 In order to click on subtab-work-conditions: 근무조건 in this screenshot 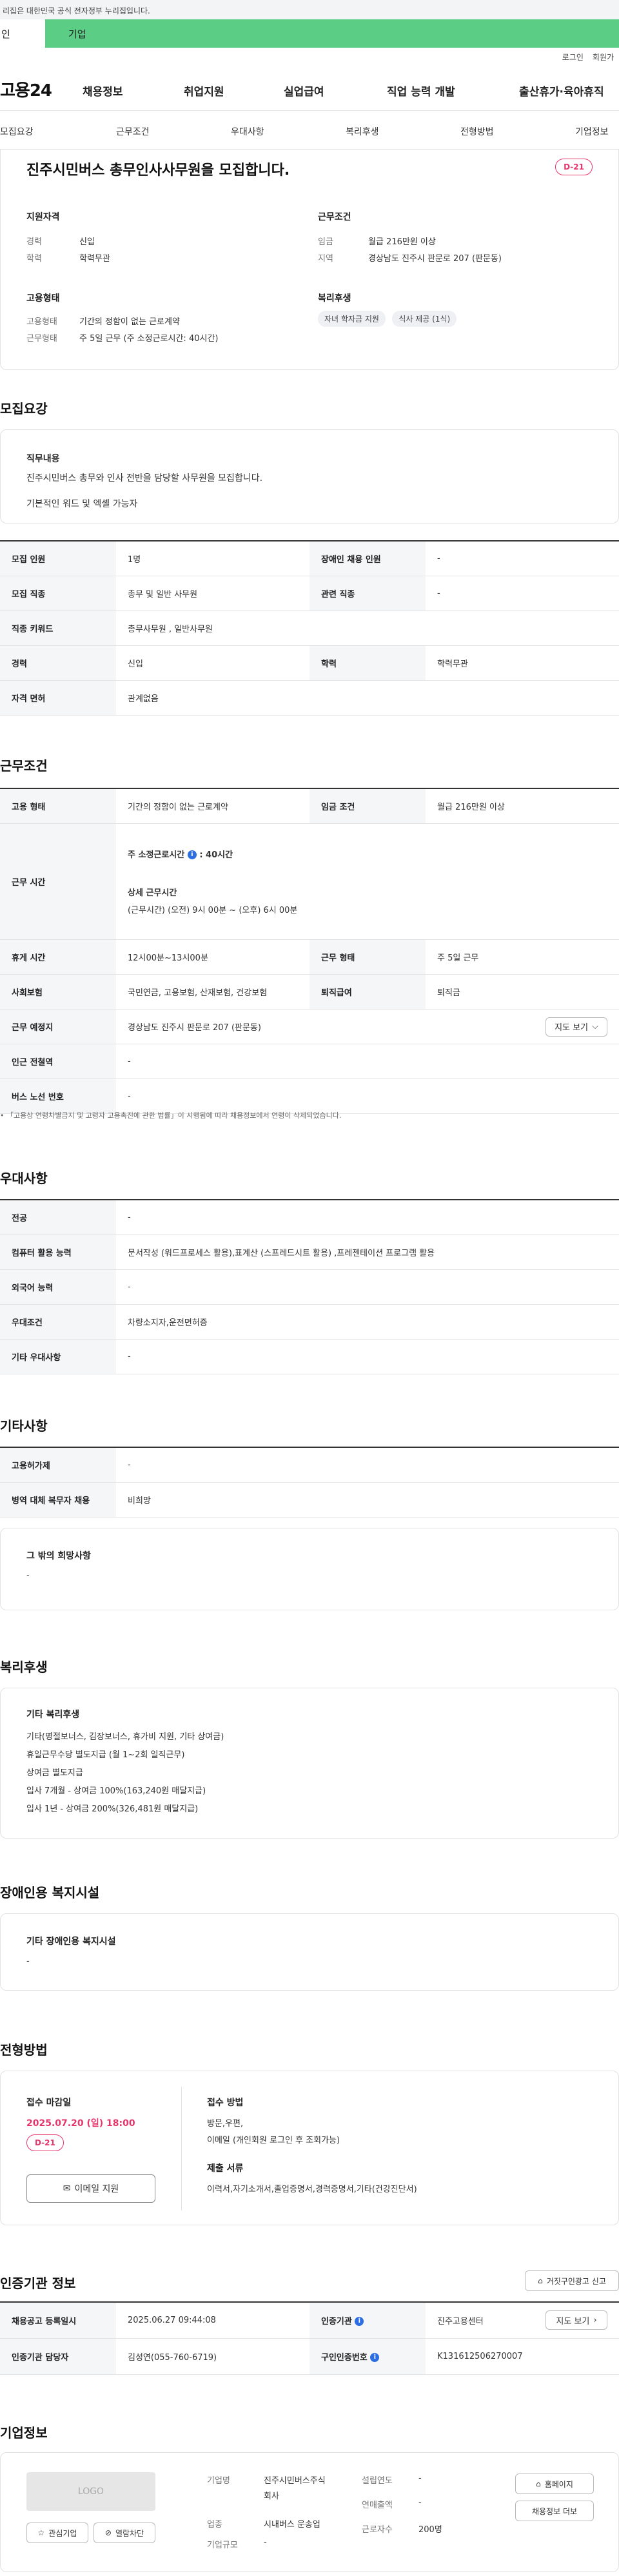, I will do `click(133, 132)`.